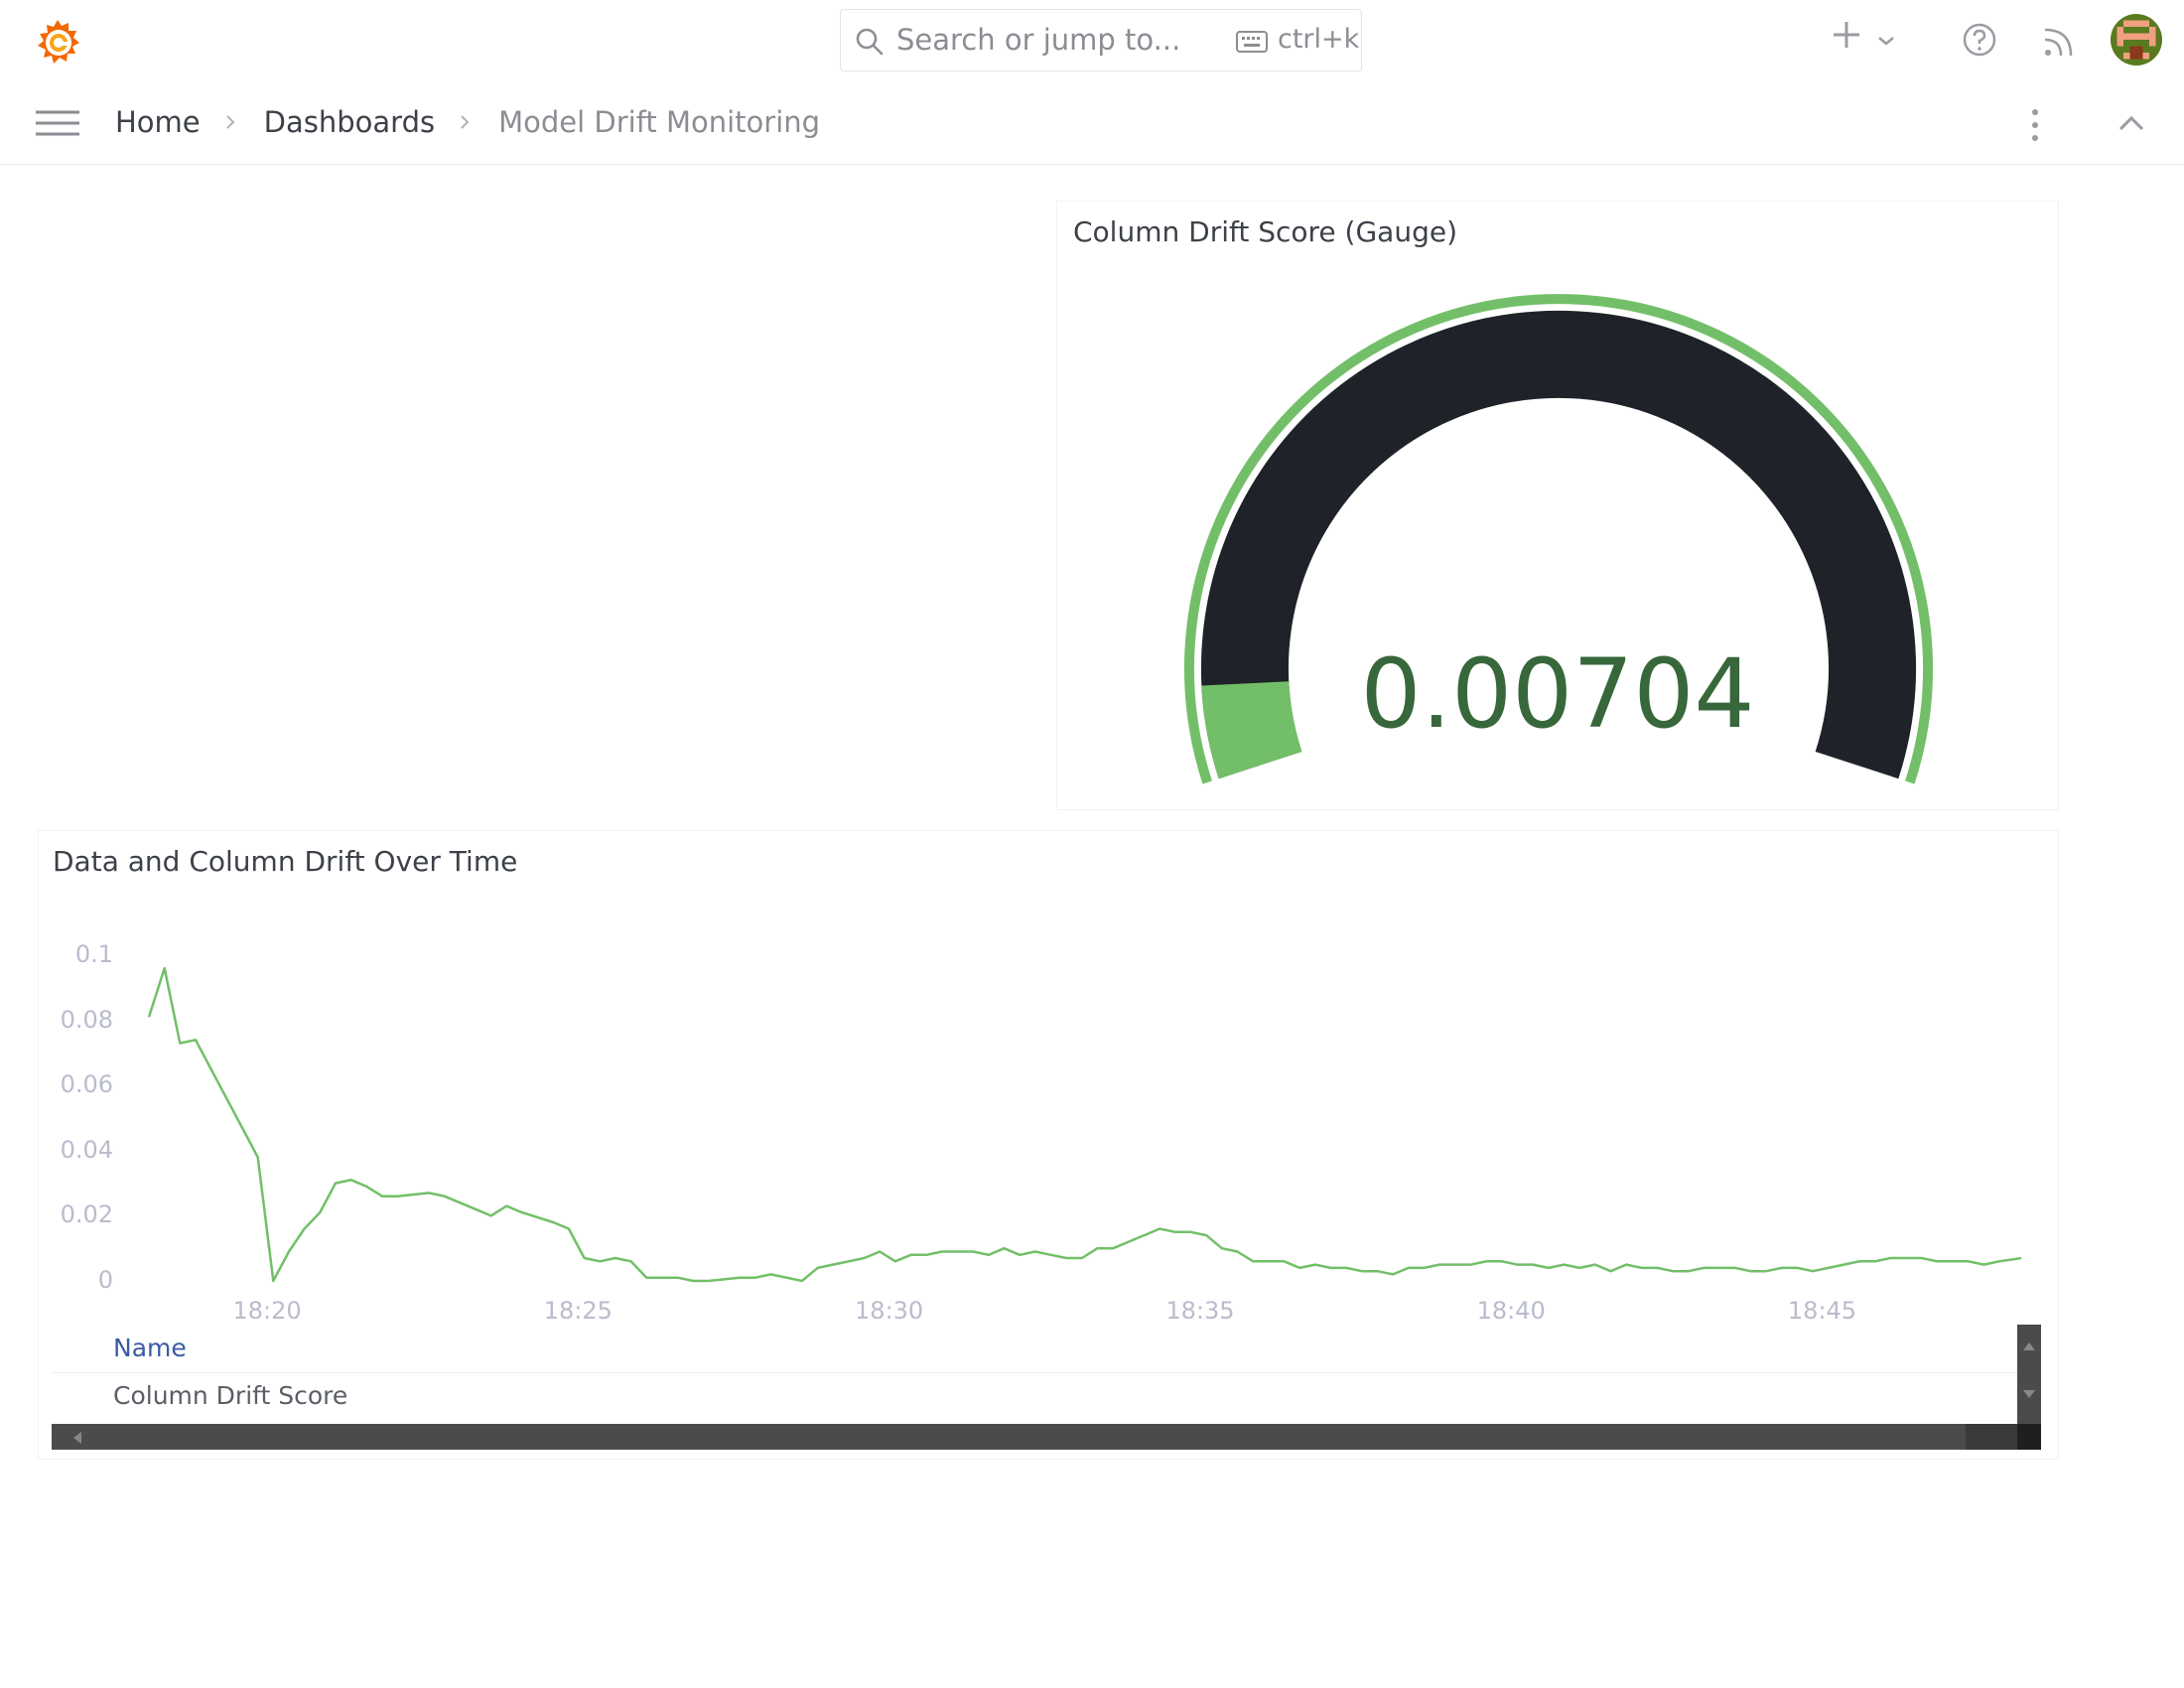  Describe the element at coordinates (1045, 40) in the screenshot. I see `search-input` at that location.